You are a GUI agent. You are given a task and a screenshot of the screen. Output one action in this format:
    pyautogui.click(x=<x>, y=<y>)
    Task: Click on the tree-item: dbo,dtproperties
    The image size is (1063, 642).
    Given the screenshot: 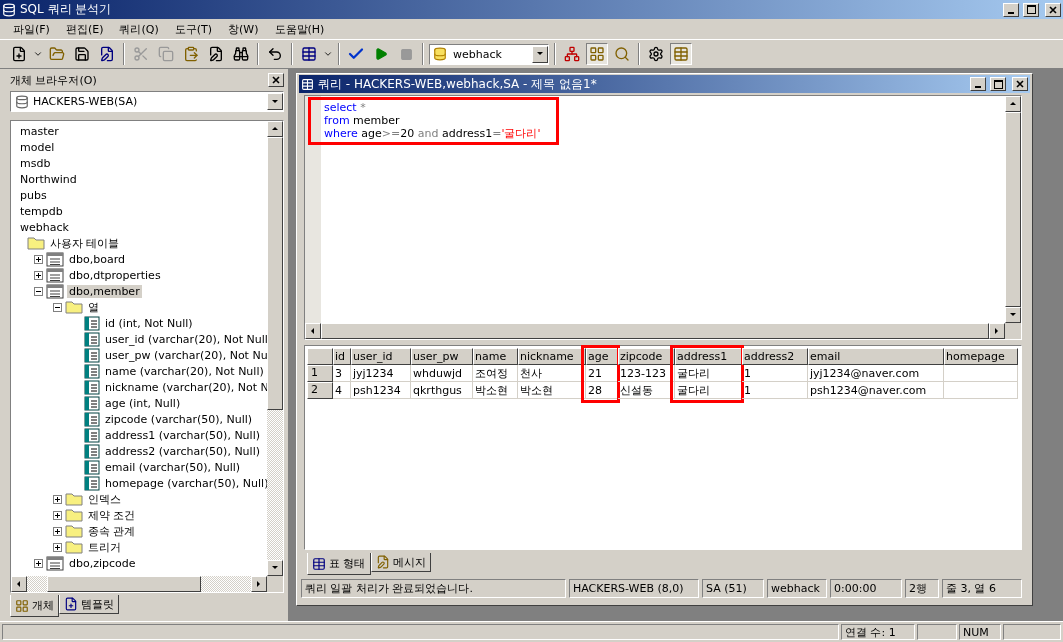 What is the action you would take?
    pyautogui.click(x=115, y=275)
    